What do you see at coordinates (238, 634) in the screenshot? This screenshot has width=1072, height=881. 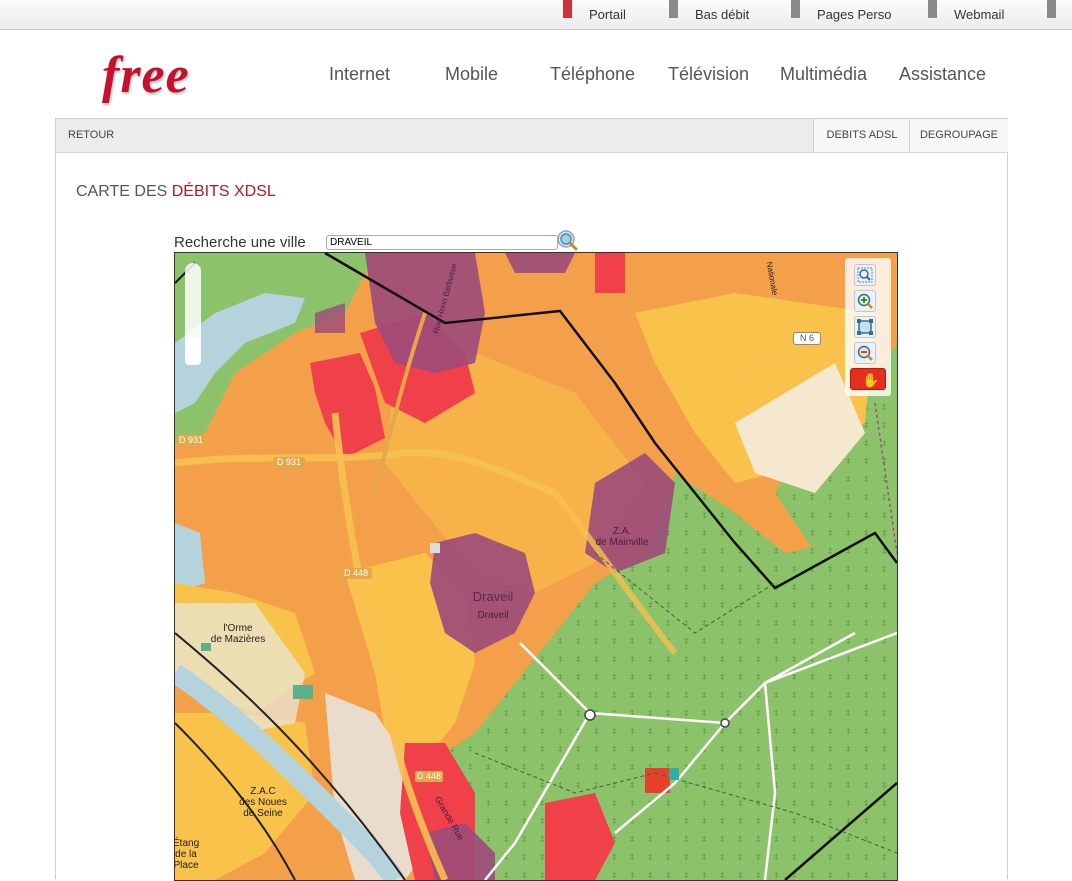 I see `map-label-orme-mazieres: l'Orme de Mazières` at bounding box center [238, 634].